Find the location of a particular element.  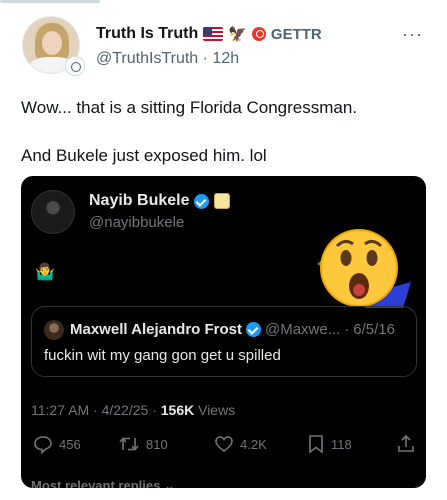

embedded-author-row: Nayib Bukele is located at coordinates (160, 201).